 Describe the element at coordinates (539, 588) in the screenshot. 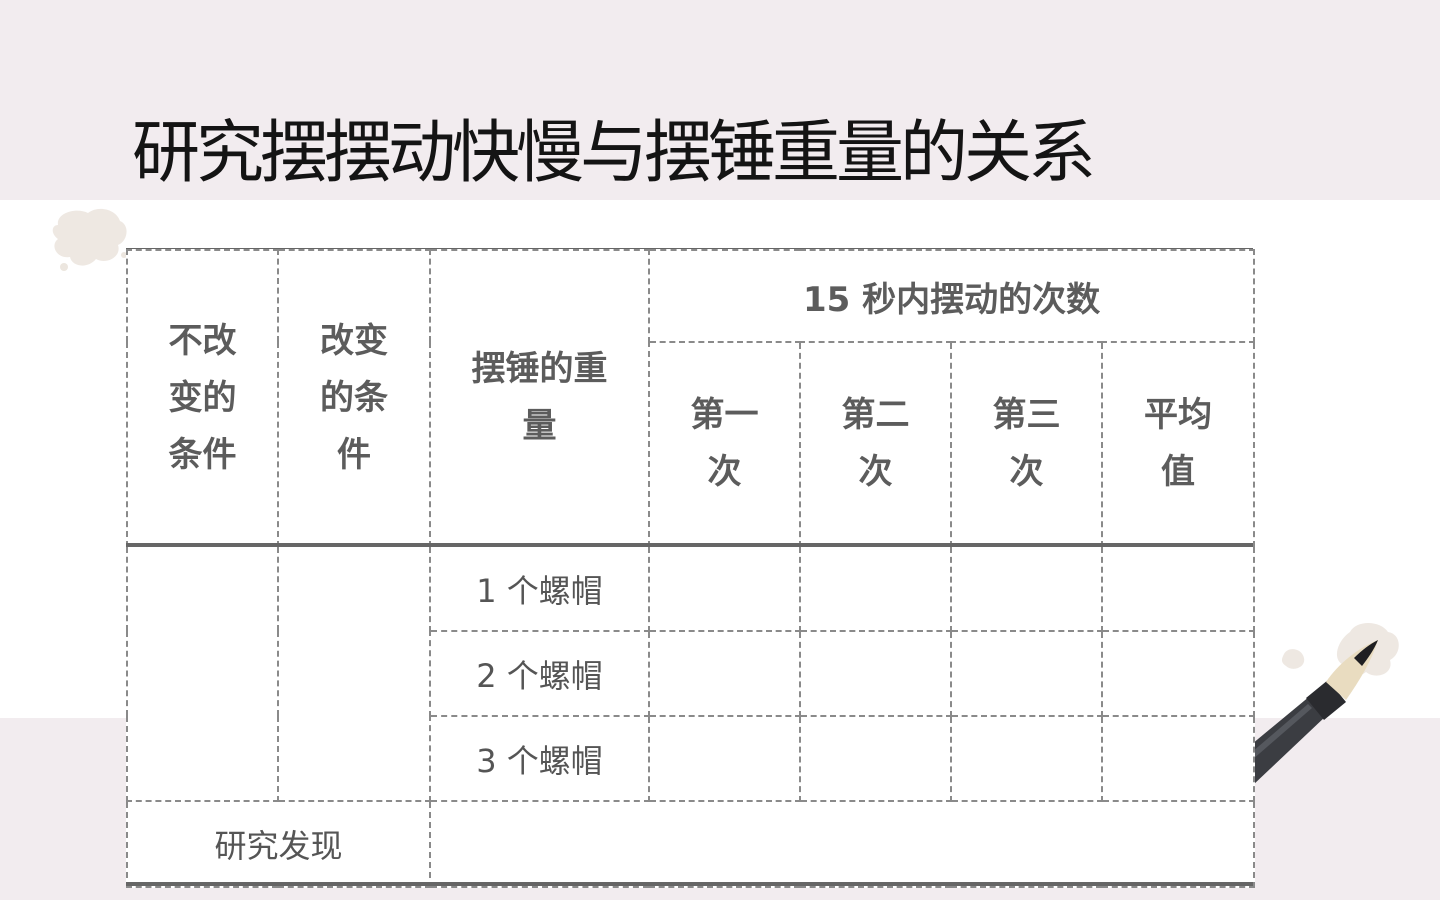

I see `weight-cell: 1 个螺帽` at that location.